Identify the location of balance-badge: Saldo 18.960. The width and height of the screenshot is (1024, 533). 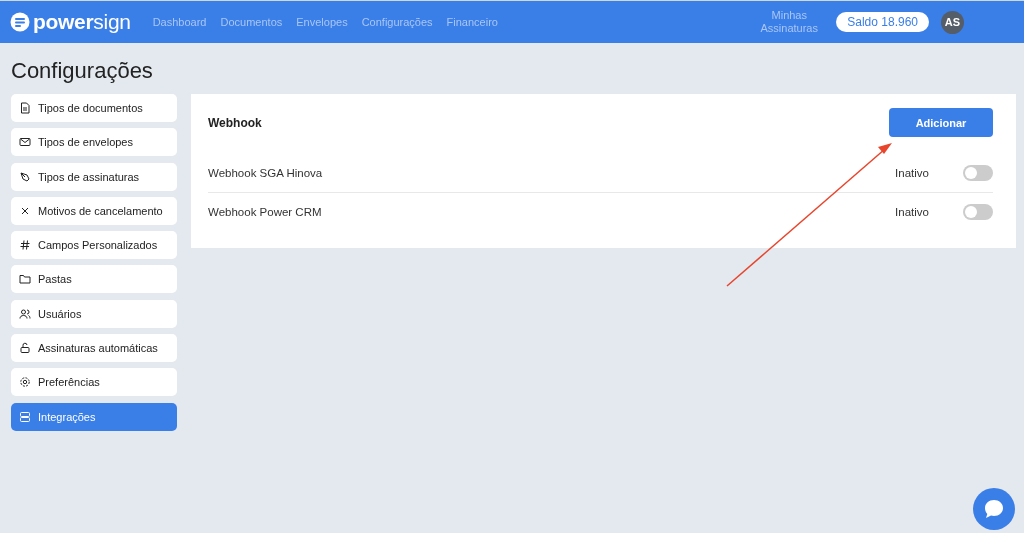
(882, 22).